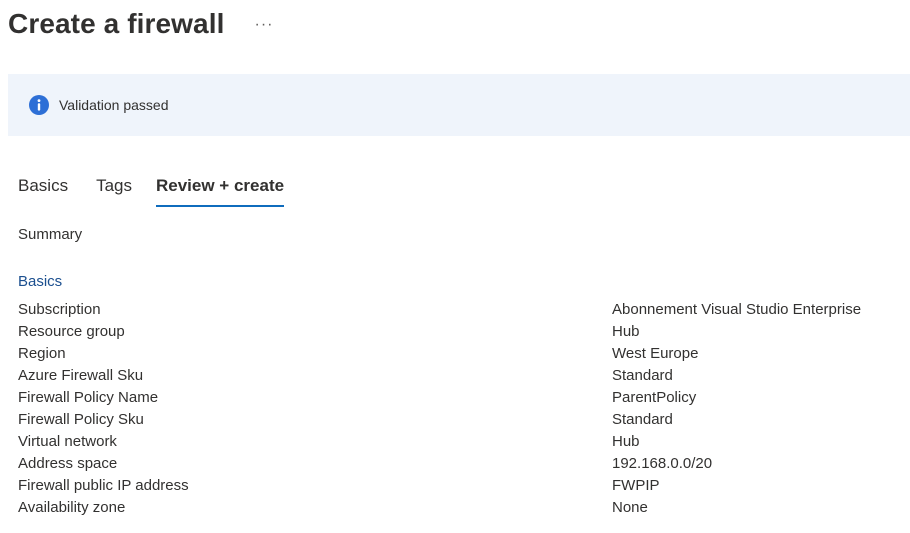 This screenshot has width=910, height=533. What do you see at coordinates (88, 397) in the screenshot?
I see `row-label-policy-name: Firewall Policy Name` at bounding box center [88, 397].